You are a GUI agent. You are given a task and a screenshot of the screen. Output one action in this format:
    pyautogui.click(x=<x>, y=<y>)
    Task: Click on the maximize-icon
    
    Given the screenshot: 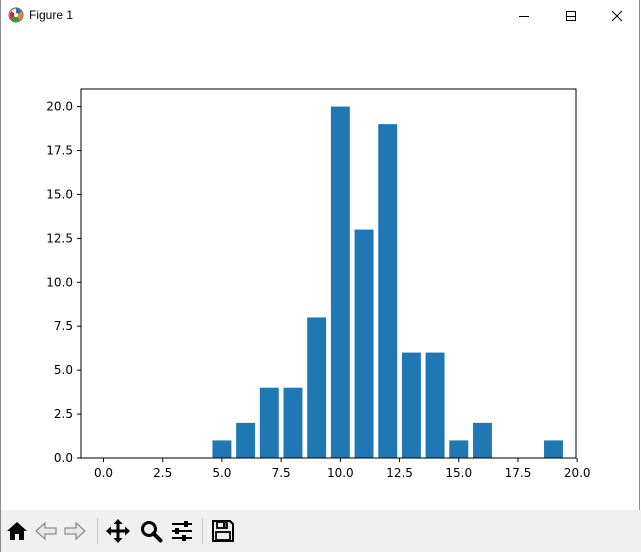 What is the action you would take?
    pyautogui.click(x=571, y=15)
    